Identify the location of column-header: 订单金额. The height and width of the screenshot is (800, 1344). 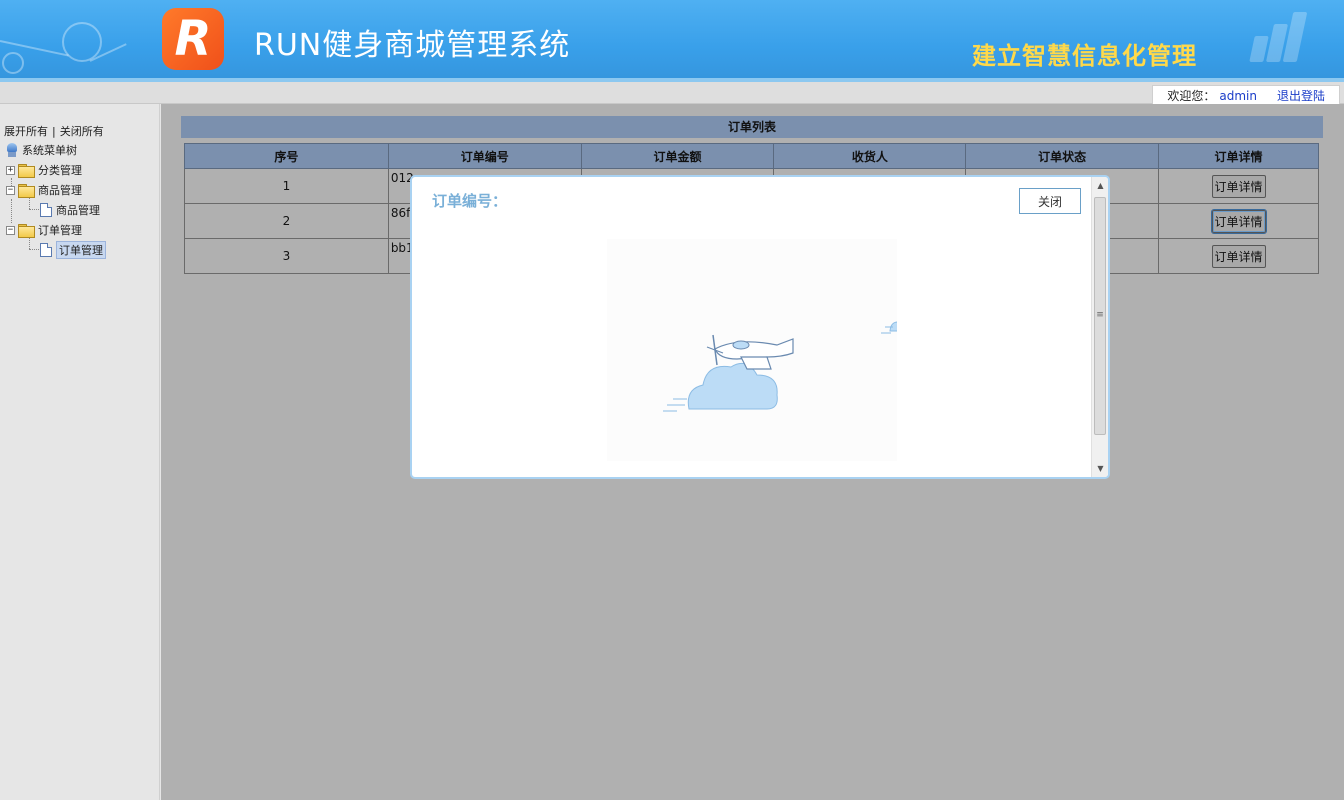
(677, 156).